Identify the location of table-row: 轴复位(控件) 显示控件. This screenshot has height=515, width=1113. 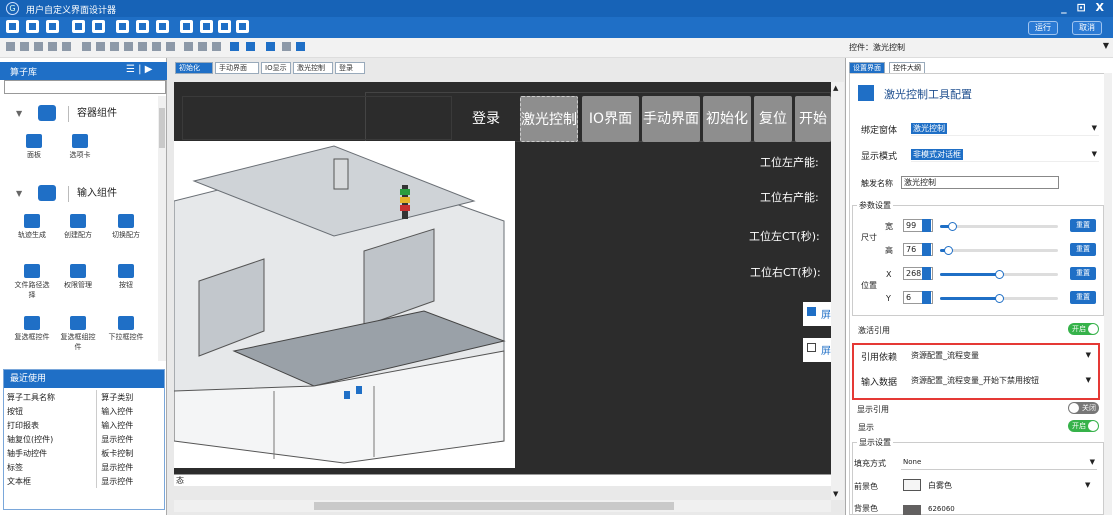
(84, 439).